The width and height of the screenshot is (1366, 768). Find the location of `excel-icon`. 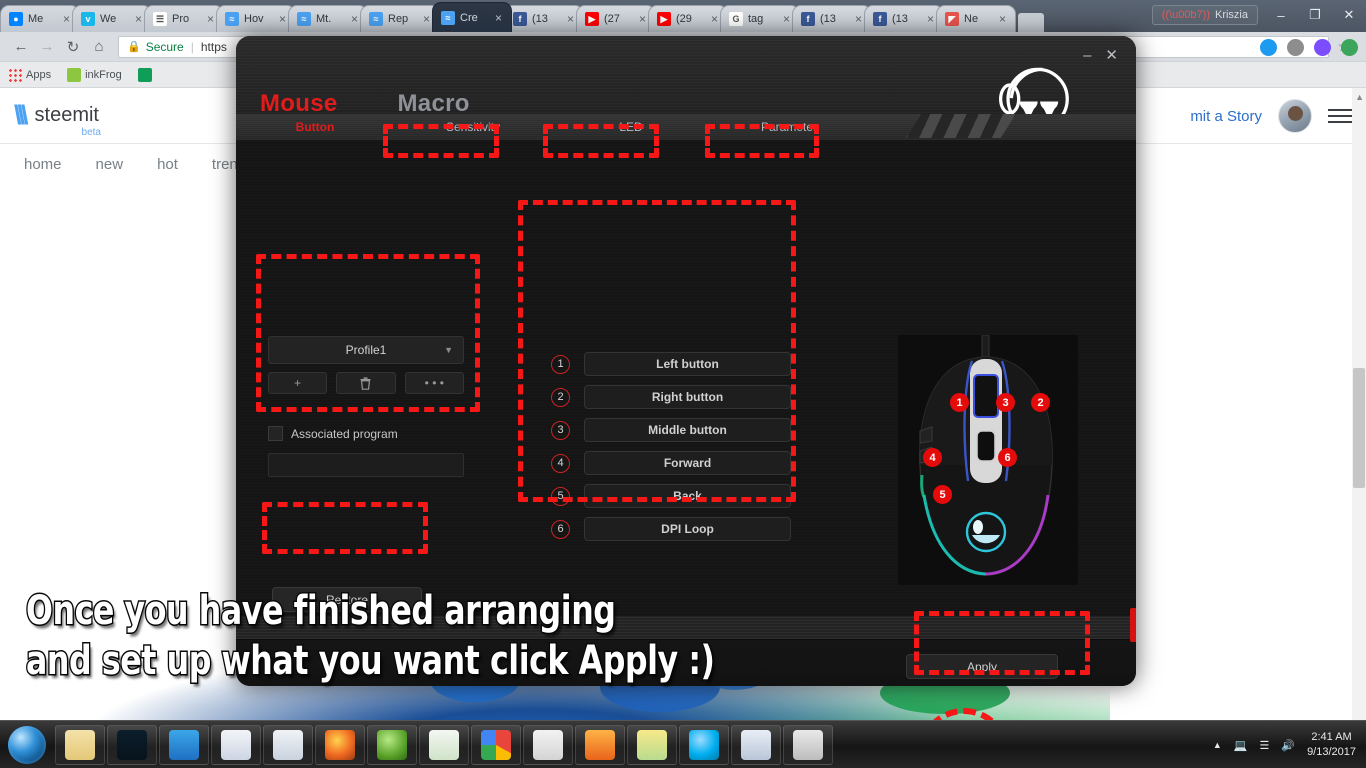

excel-icon is located at coordinates (444, 744).